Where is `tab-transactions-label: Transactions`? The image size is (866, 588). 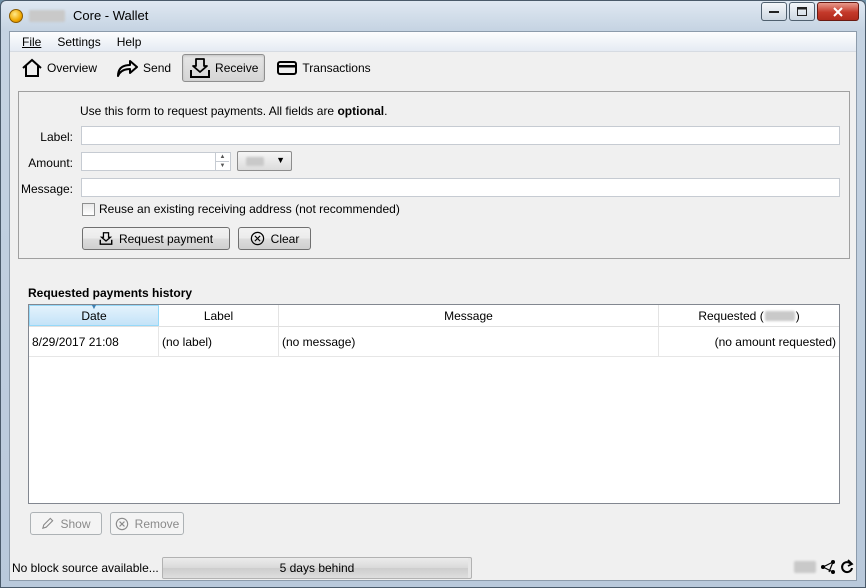 tab-transactions-label: Transactions is located at coordinates (336, 68).